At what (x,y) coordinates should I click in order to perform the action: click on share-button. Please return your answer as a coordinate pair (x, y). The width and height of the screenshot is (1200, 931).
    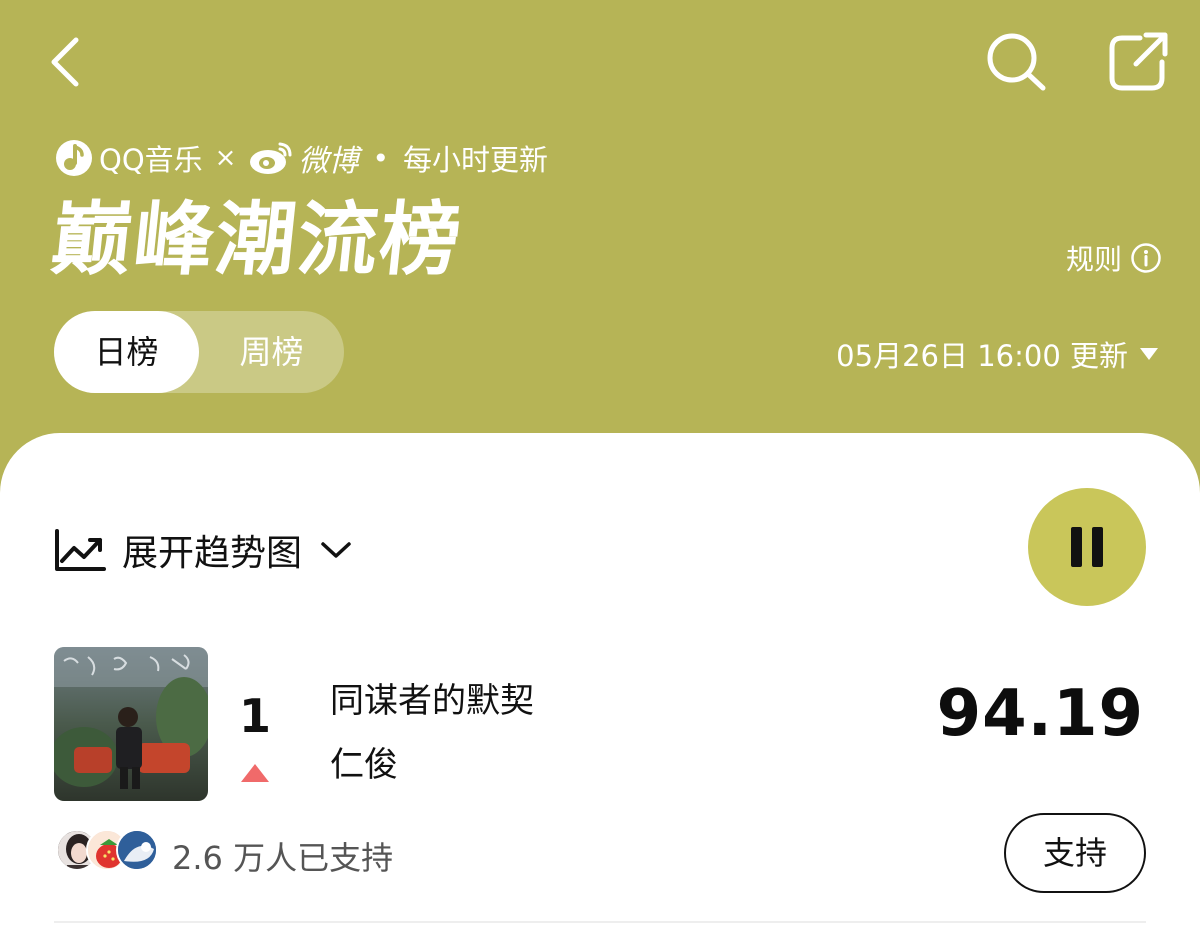
    Looking at the image, I should click on (1139, 62).